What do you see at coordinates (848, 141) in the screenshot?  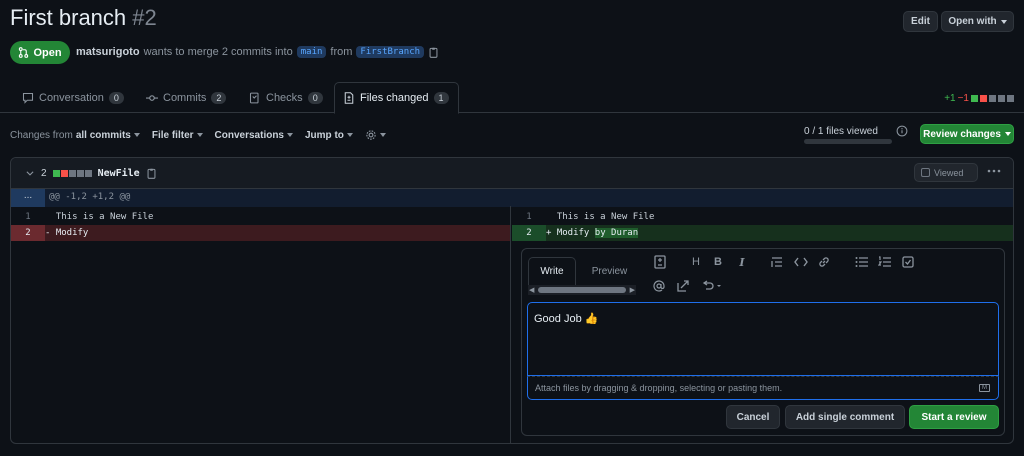 I see `files-viewed-progress` at bounding box center [848, 141].